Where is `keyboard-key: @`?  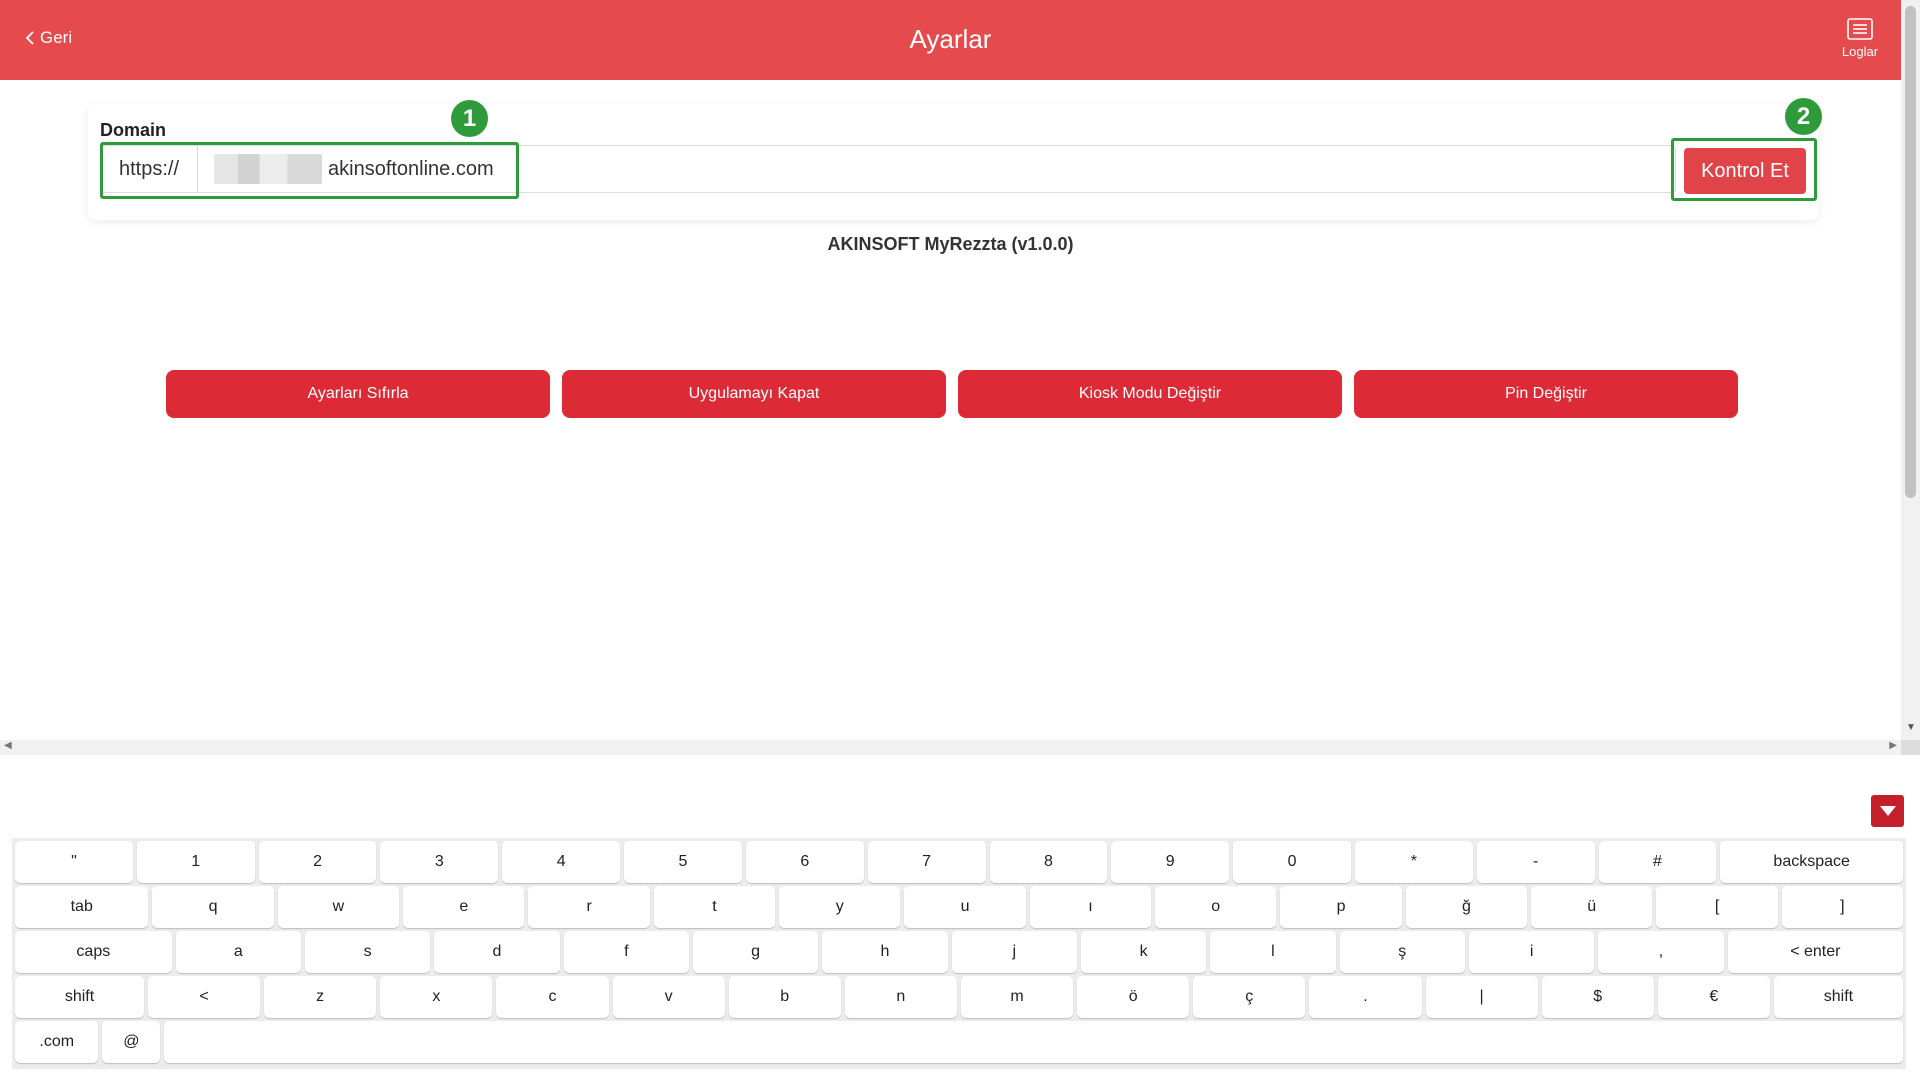
keyboard-key: @ is located at coordinates (131, 1042).